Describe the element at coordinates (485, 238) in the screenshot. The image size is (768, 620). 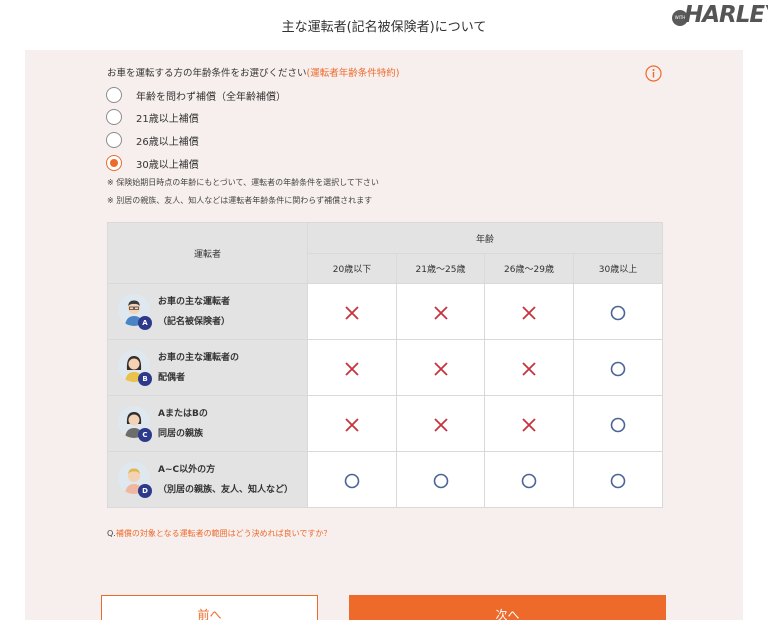
I see `age-column-header: 年齢` at that location.